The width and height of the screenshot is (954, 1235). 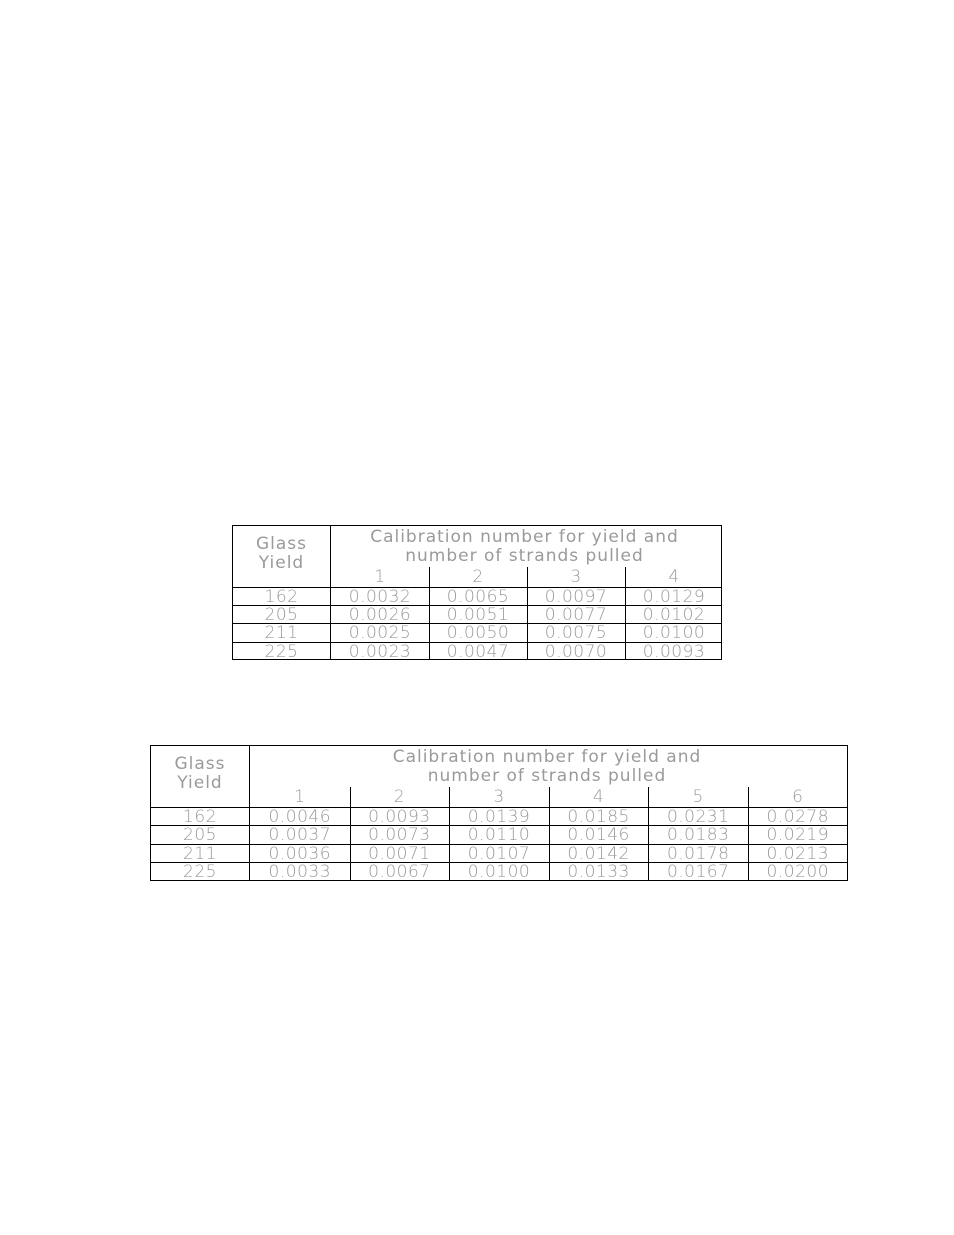 I want to click on value-cell: 0.0167, so click(x=698, y=872).